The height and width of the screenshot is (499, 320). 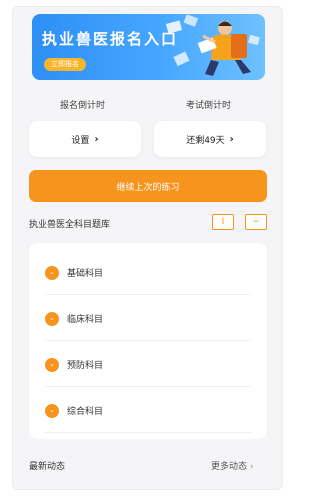 I want to click on latest-news-title: 最新动态, so click(x=47, y=467).